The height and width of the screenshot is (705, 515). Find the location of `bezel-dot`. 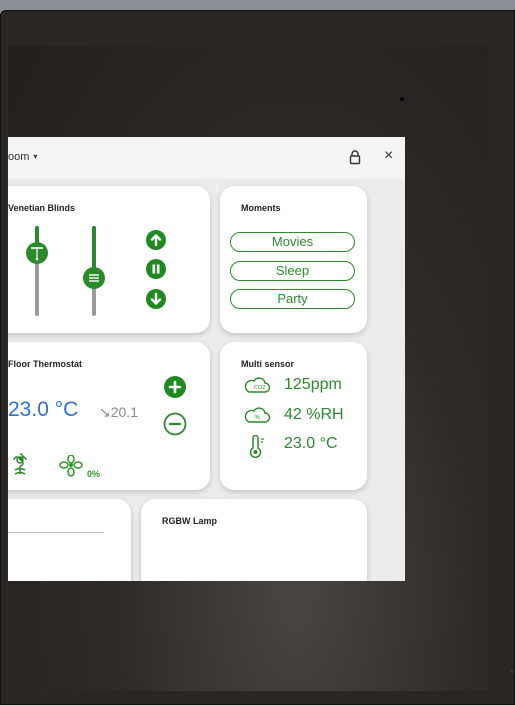

bezel-dot is located at coordinates (511, 671).